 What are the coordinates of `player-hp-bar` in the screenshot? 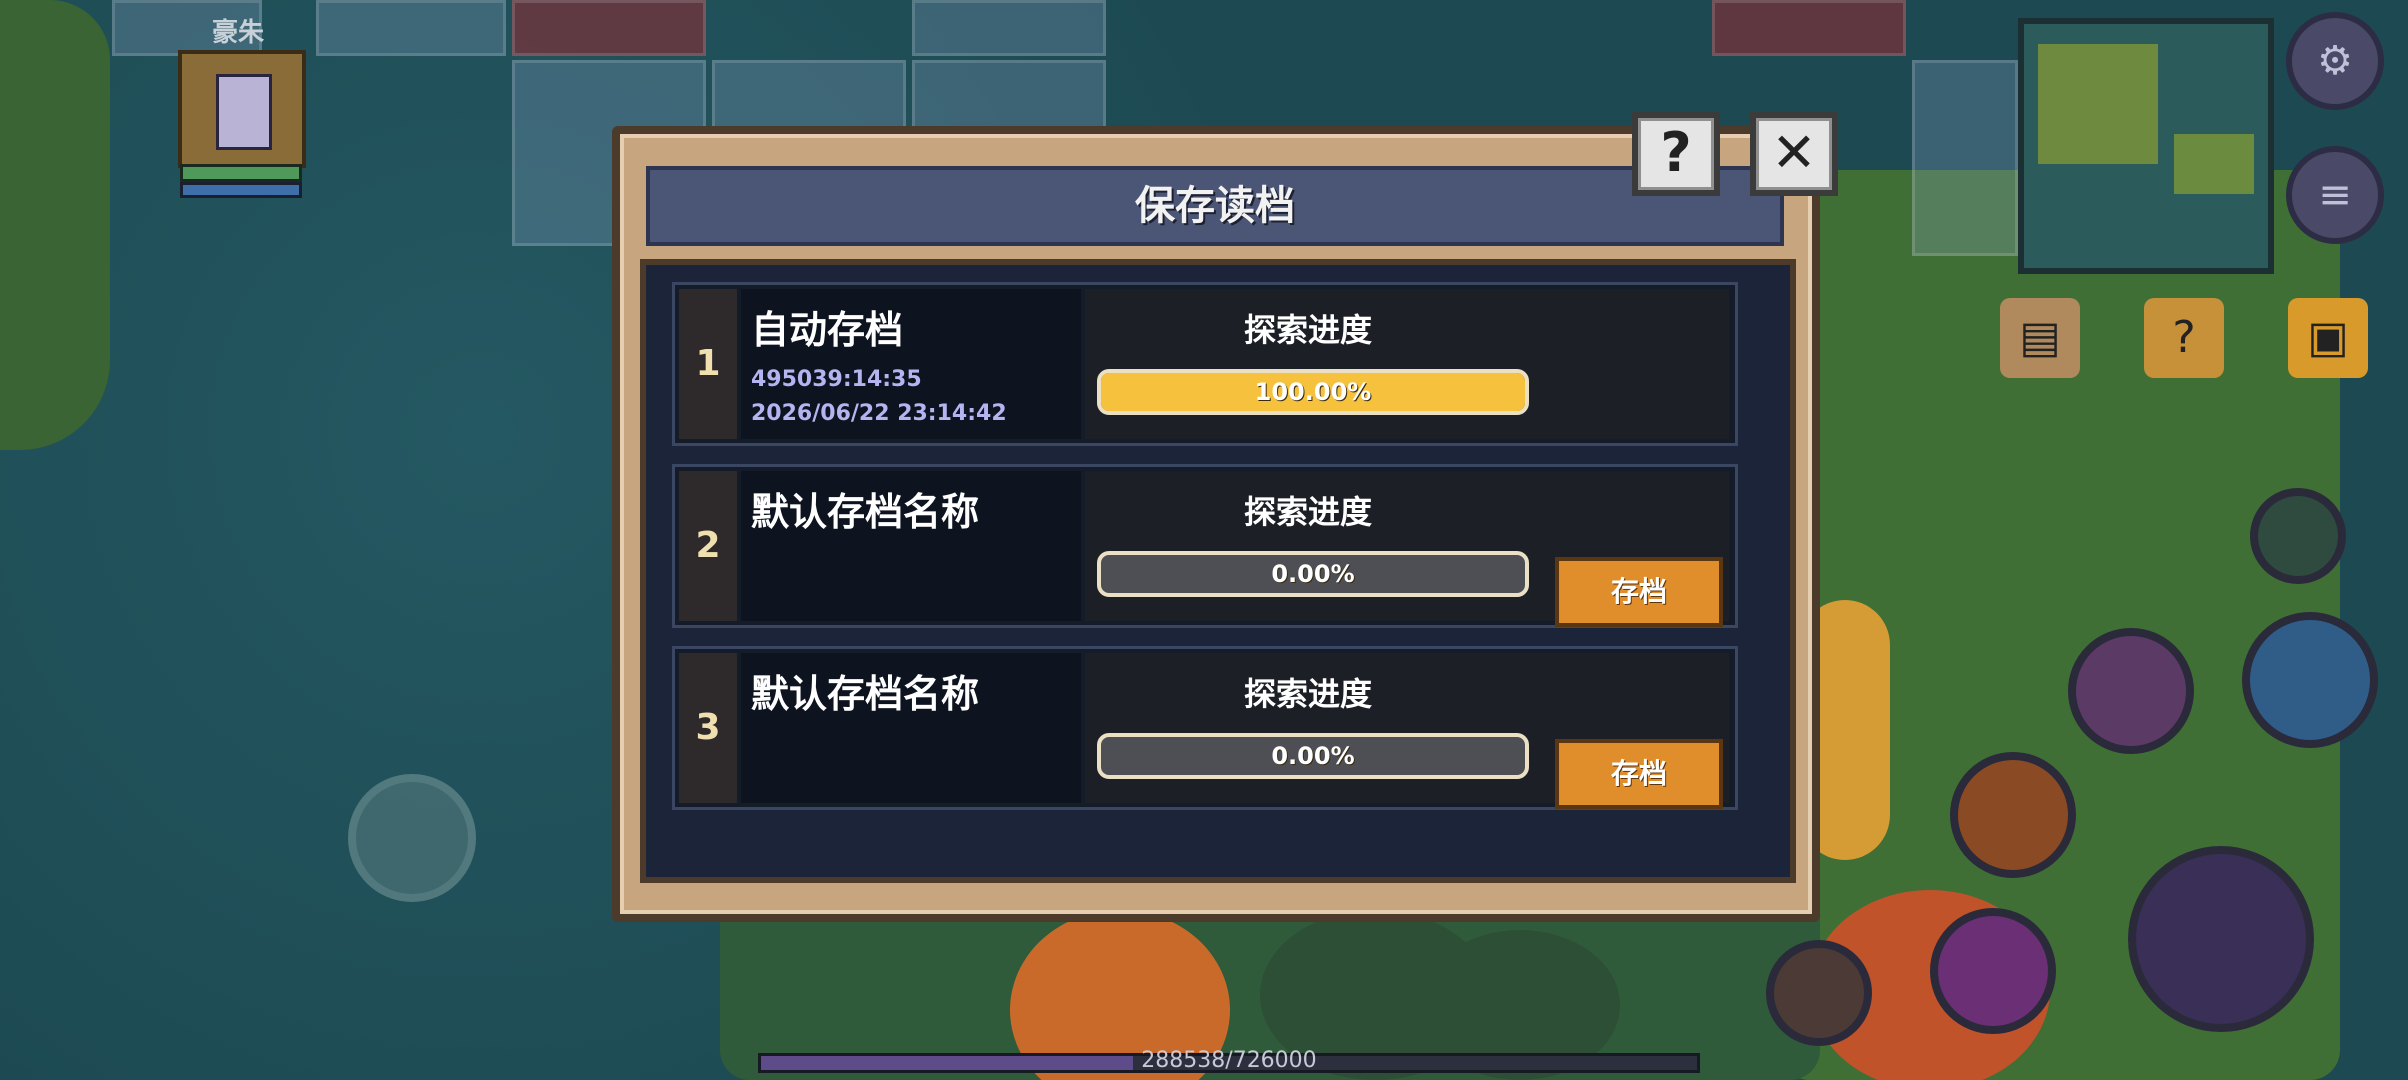 It's located at (241, 173).